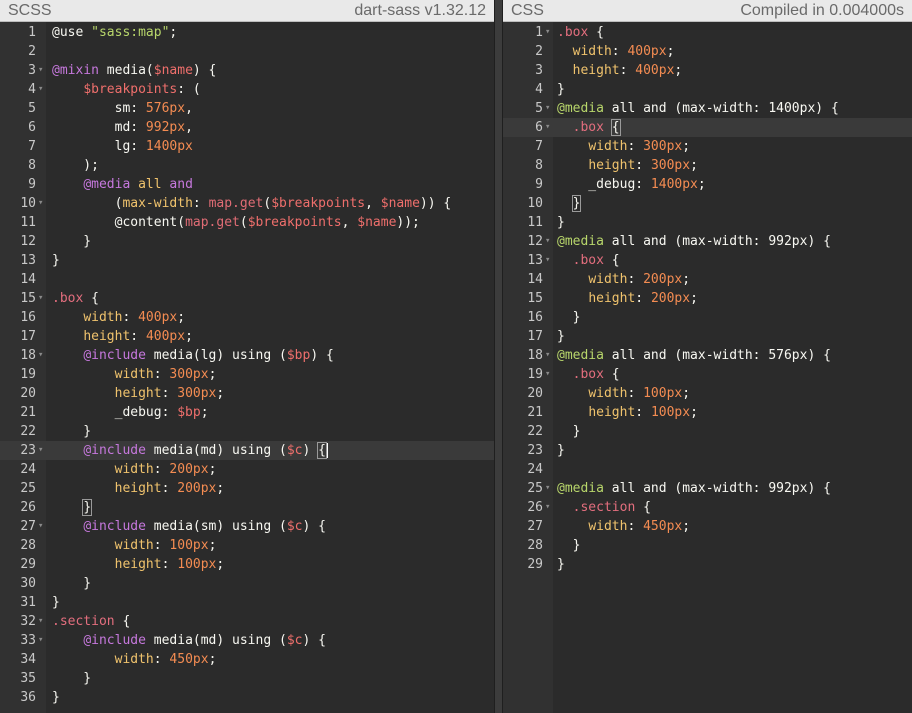 This screenshot has height=713, width=912. I want to click on code-line: 30 }, so click(247, 583).